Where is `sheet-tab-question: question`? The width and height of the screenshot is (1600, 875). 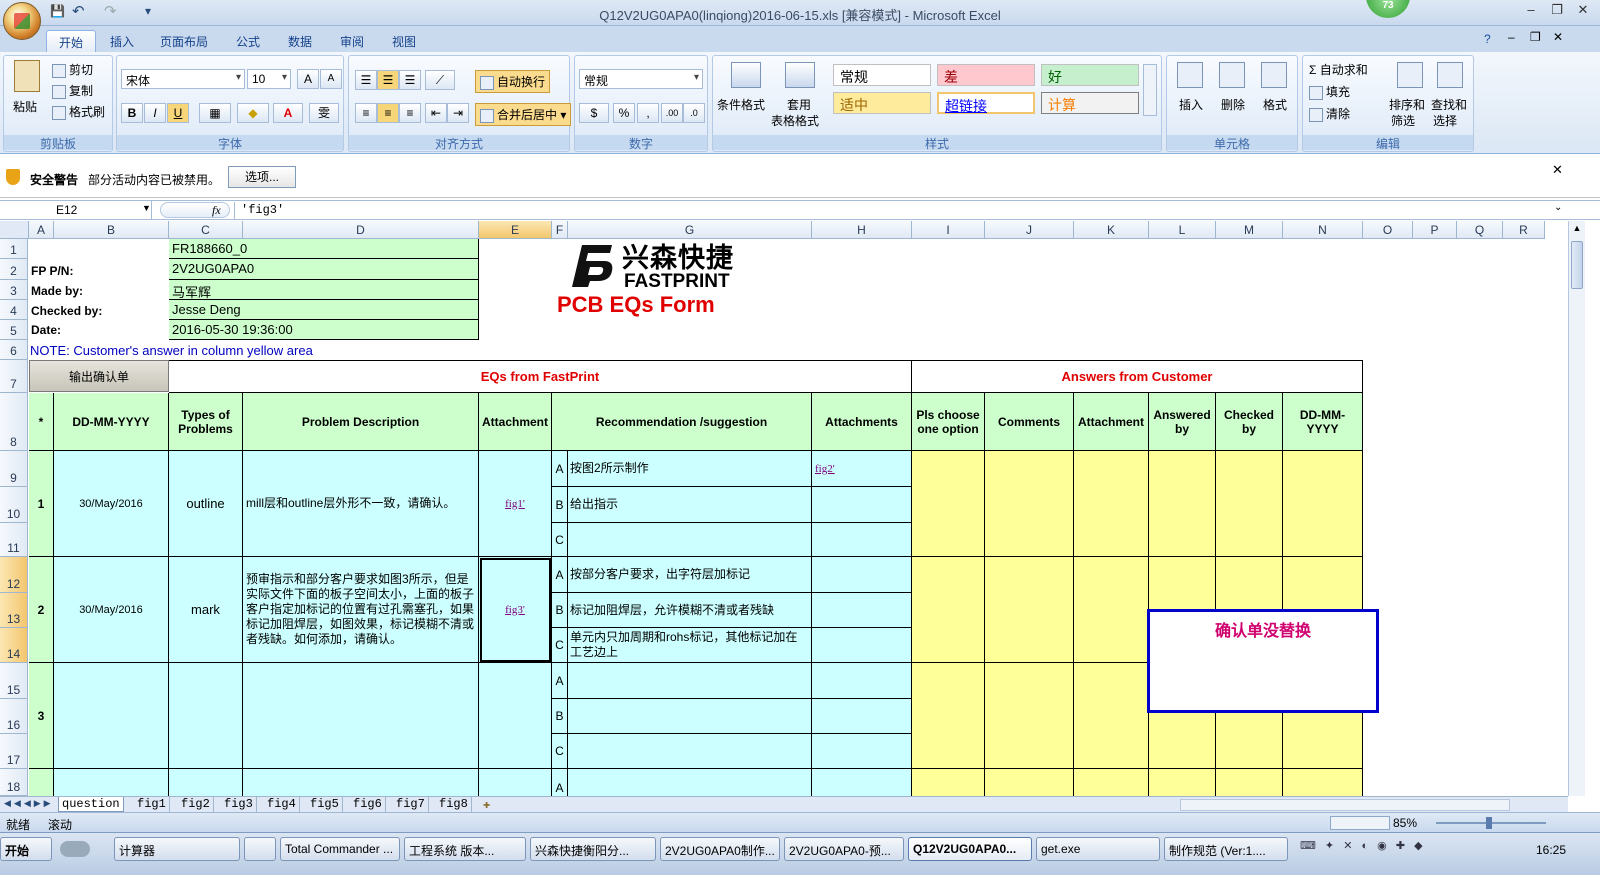
sheet-tab-question: question is located at coordinates (91, 804).